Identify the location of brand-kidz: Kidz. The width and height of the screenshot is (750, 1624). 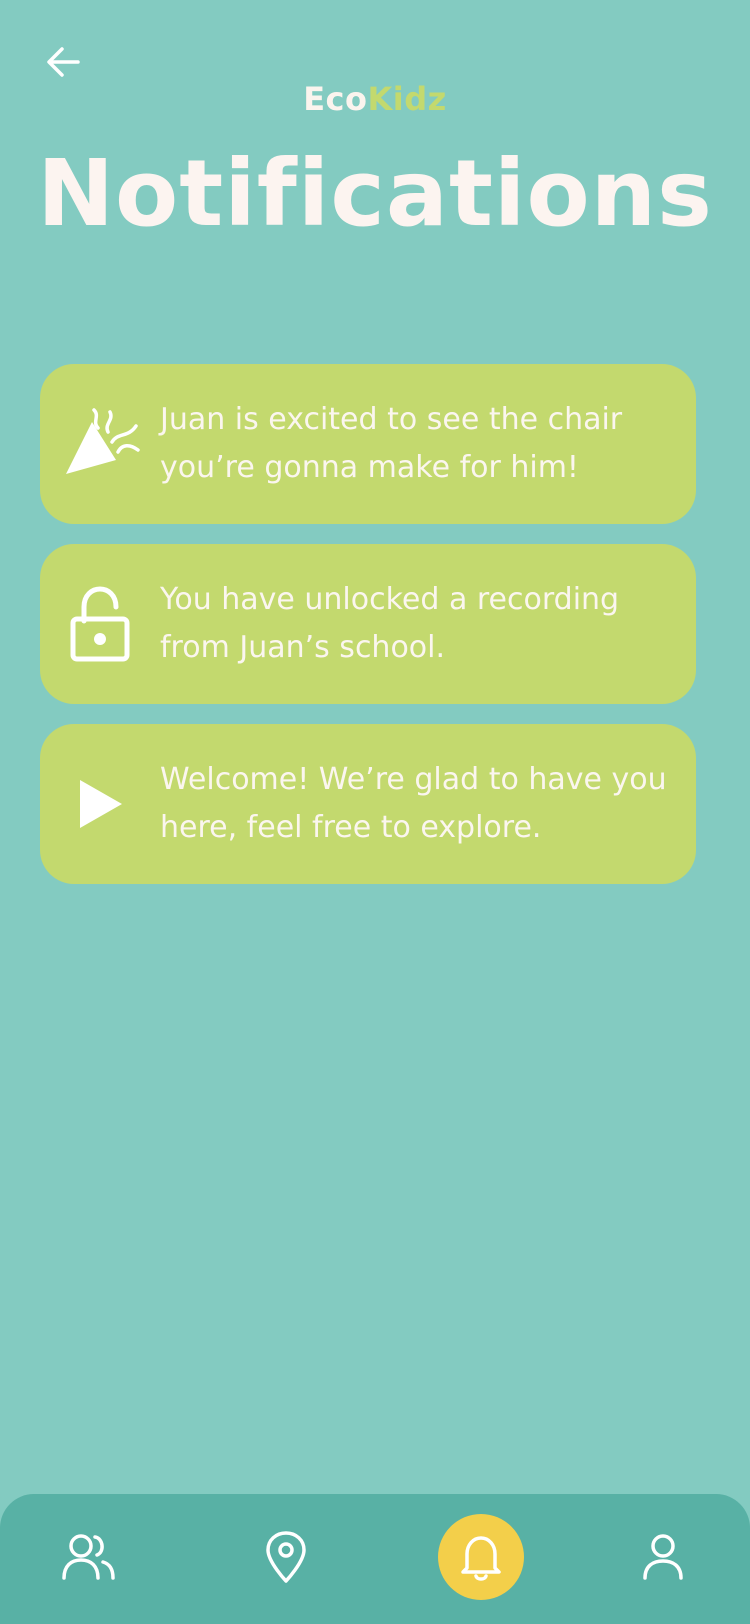
(407, 99).